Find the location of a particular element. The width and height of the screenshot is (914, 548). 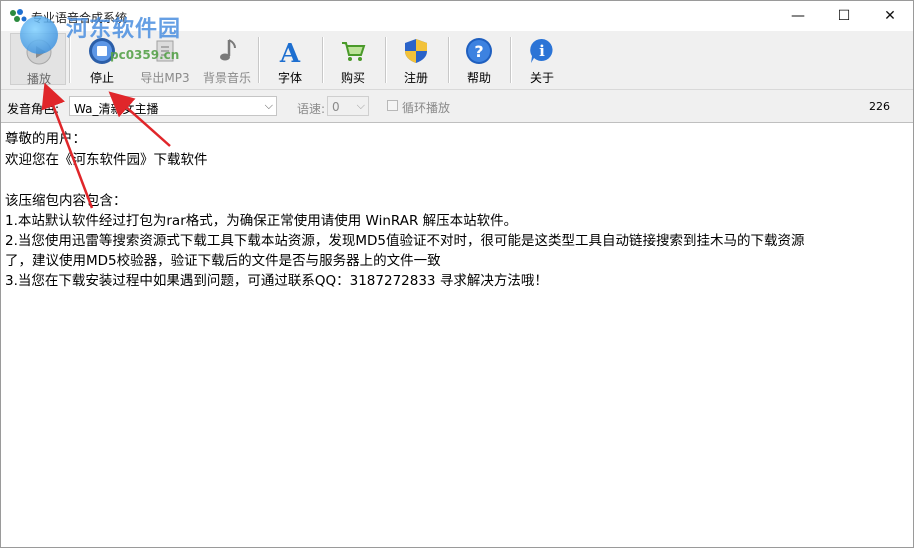

text-line: 尊敬的用户： is located at coordinates (45, 139).